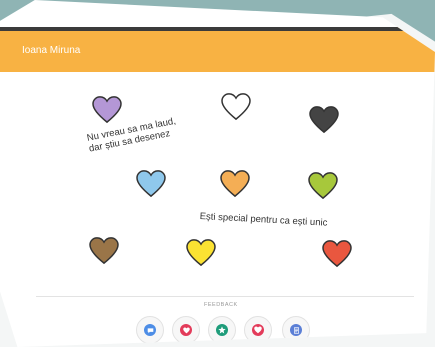 The height and width of the screenshot is (347, 435). What do you see at coordinates (324, 120) in the screenshot?
I see `heart-icon-black` at bounding box center [324, 120].